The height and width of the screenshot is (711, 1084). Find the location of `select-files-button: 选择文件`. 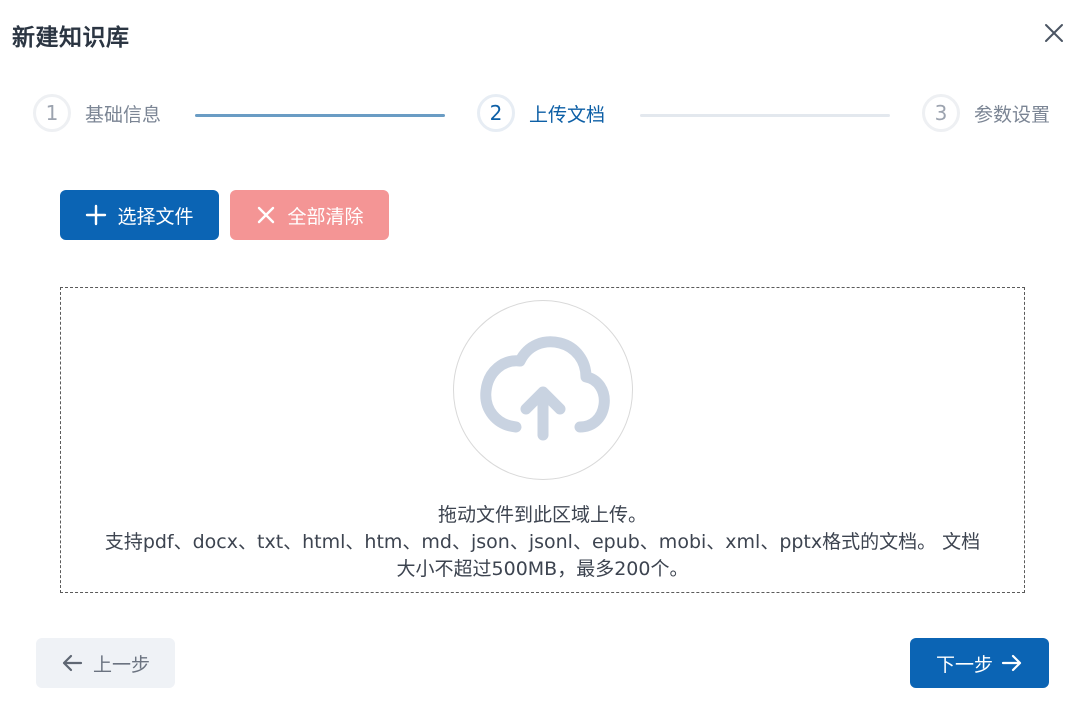

select-files-button: 选择文件 is located at coordinates (139, 215).